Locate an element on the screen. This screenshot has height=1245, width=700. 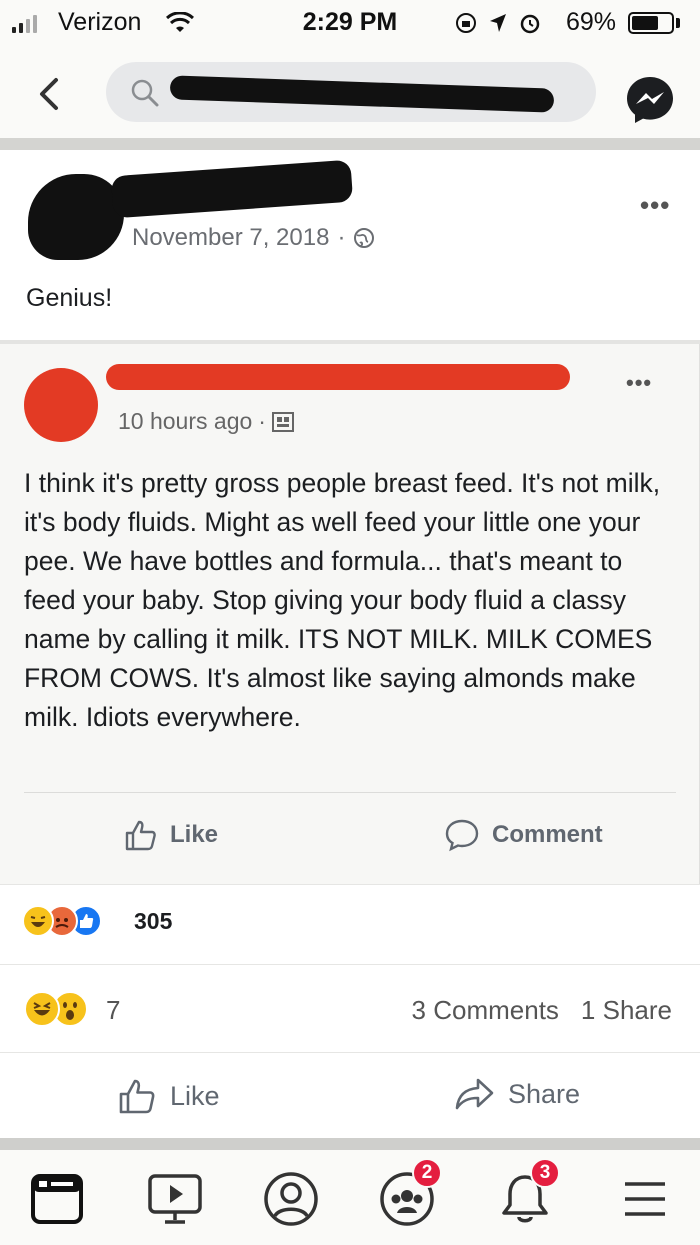
battery-level is located at coordinates (645, 23).